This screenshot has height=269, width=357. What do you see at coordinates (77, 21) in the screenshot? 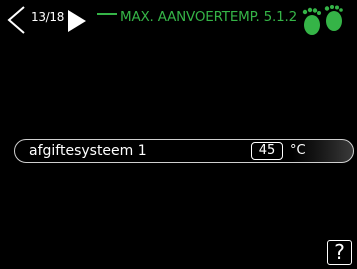
I see `play-right-icon` at bounding box center [77, 21].